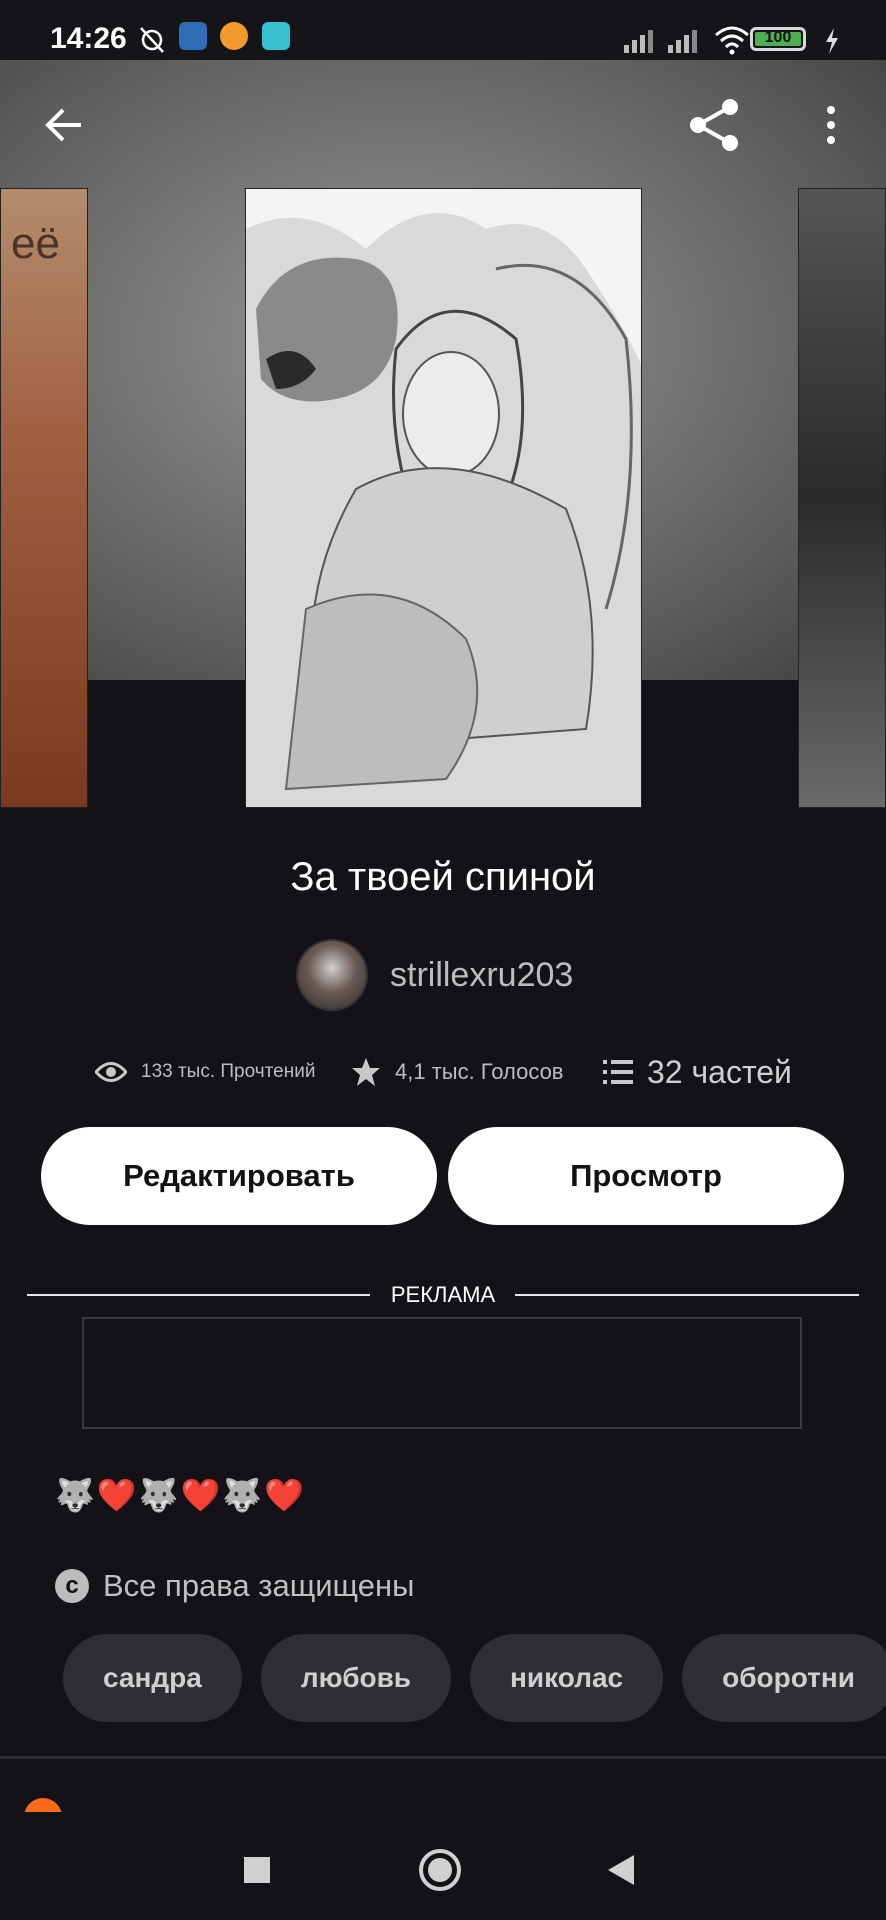 The image size is (886, 1920). I want to click on tag-chip: николас, so click(567, 1678).